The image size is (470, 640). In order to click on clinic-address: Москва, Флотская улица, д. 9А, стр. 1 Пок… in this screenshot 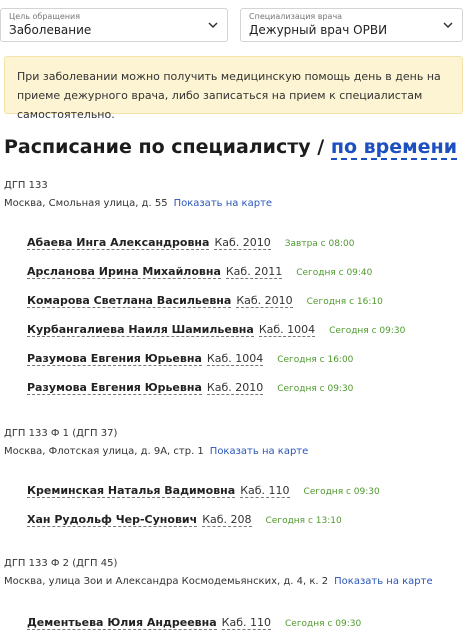, I will do `click(156, 451)`.